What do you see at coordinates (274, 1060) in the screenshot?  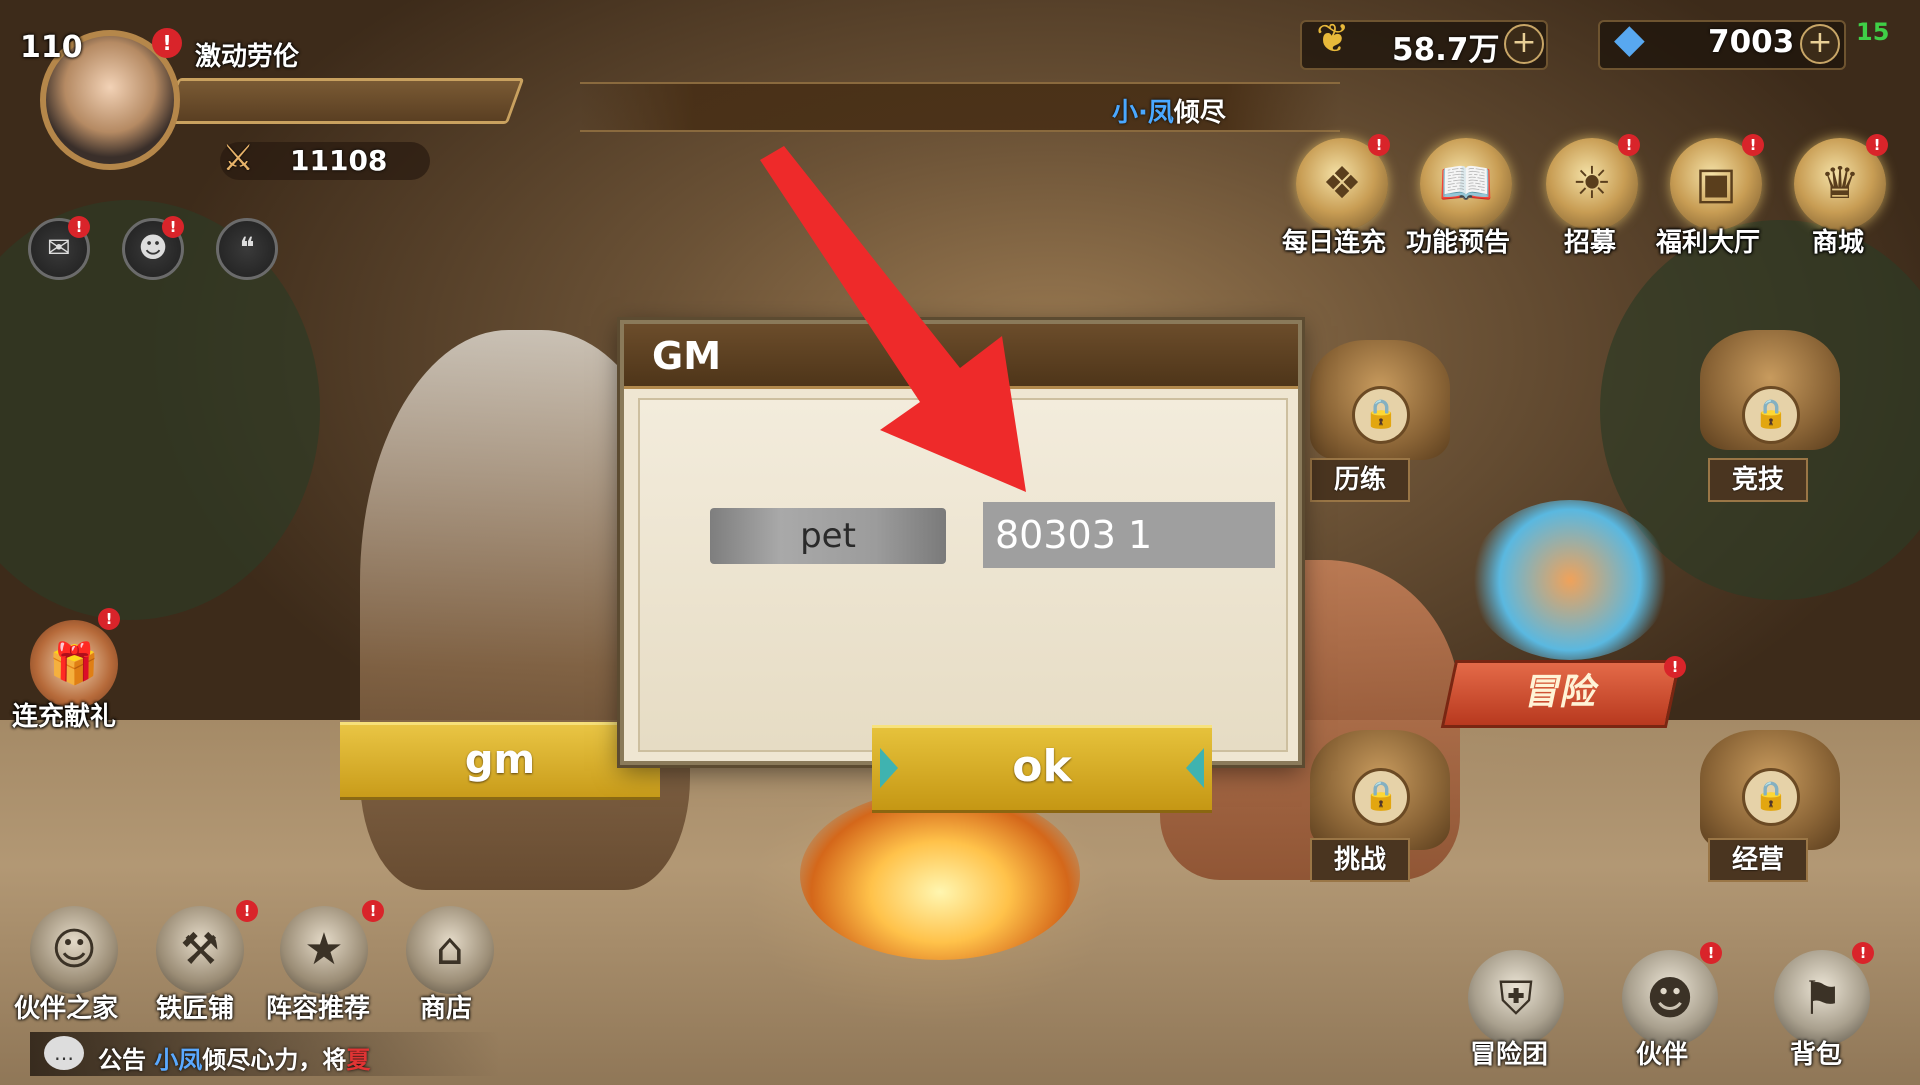 I see `announcement-body: 倾尽心力，将` at bounding box center [274, 1060].